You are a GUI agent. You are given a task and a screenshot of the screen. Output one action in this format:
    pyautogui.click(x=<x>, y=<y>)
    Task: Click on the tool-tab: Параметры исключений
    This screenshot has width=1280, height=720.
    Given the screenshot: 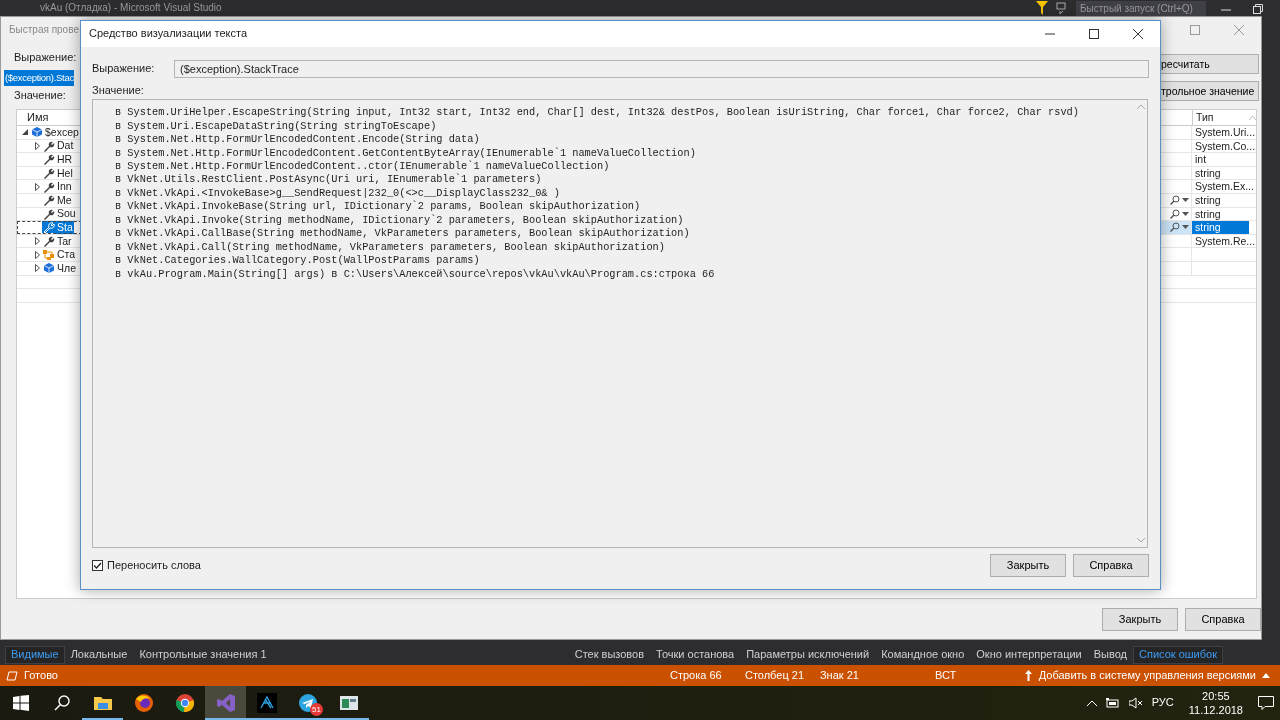 What is the action you would take?
    pyautogui.click(x=808, y=655)
    